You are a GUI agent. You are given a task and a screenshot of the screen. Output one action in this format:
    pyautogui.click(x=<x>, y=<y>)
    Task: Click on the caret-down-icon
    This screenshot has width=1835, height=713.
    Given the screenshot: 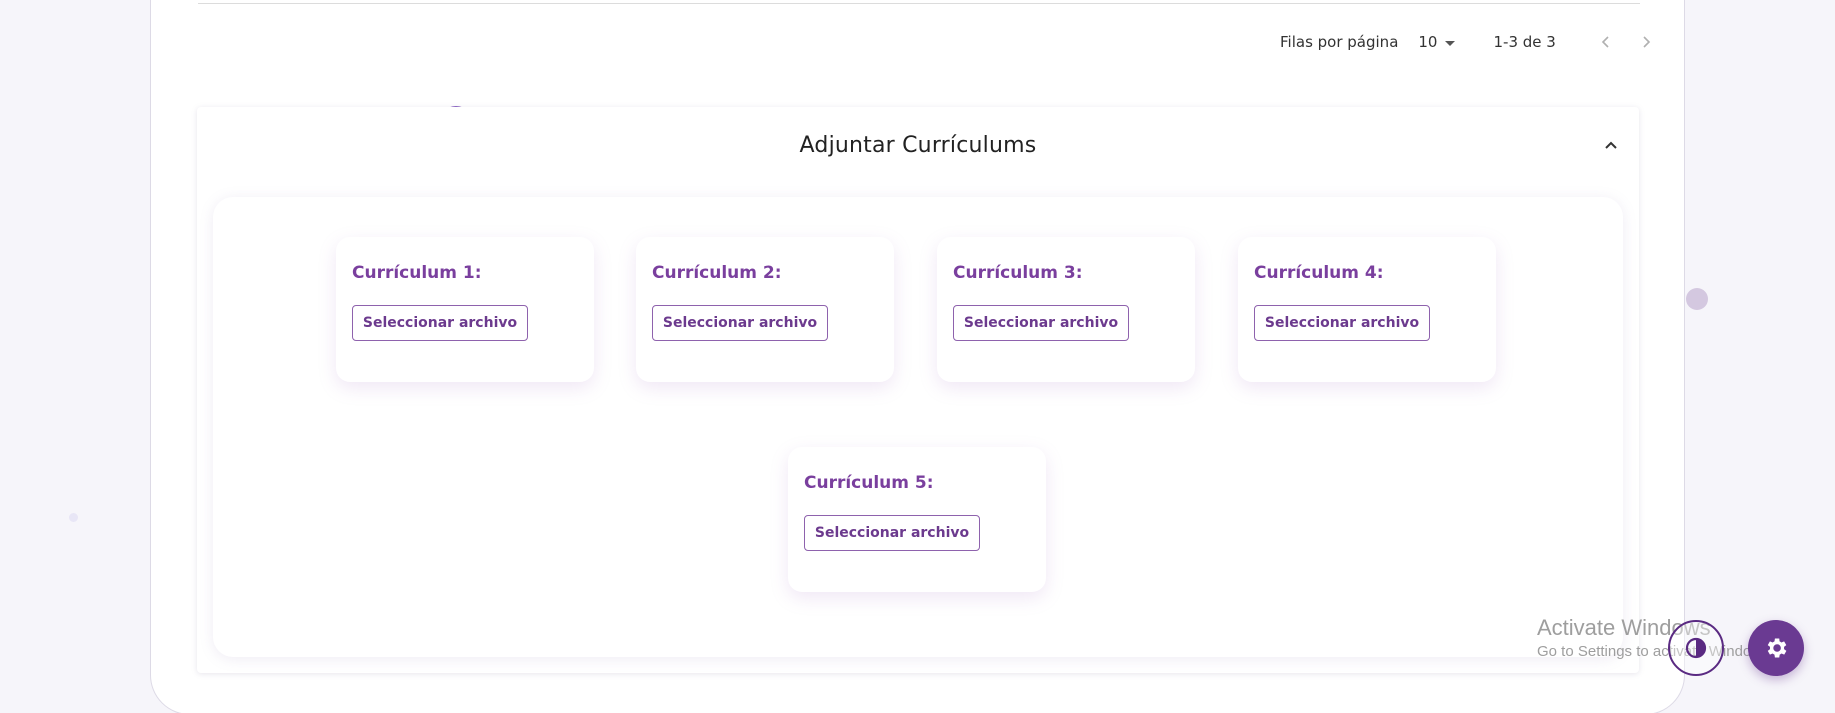 What is the action you would take?
    pyautogui.click(x=1450, y=43)
    